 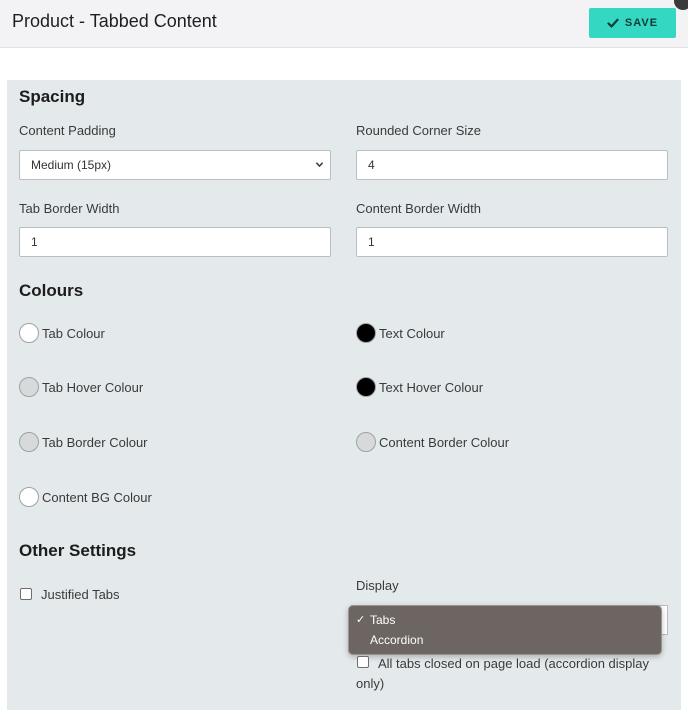 What do you see at coordinates (114, 21) in the screenshot?
I see `page-title: Product - Tabbed Content` at bounding box center [114, 21].